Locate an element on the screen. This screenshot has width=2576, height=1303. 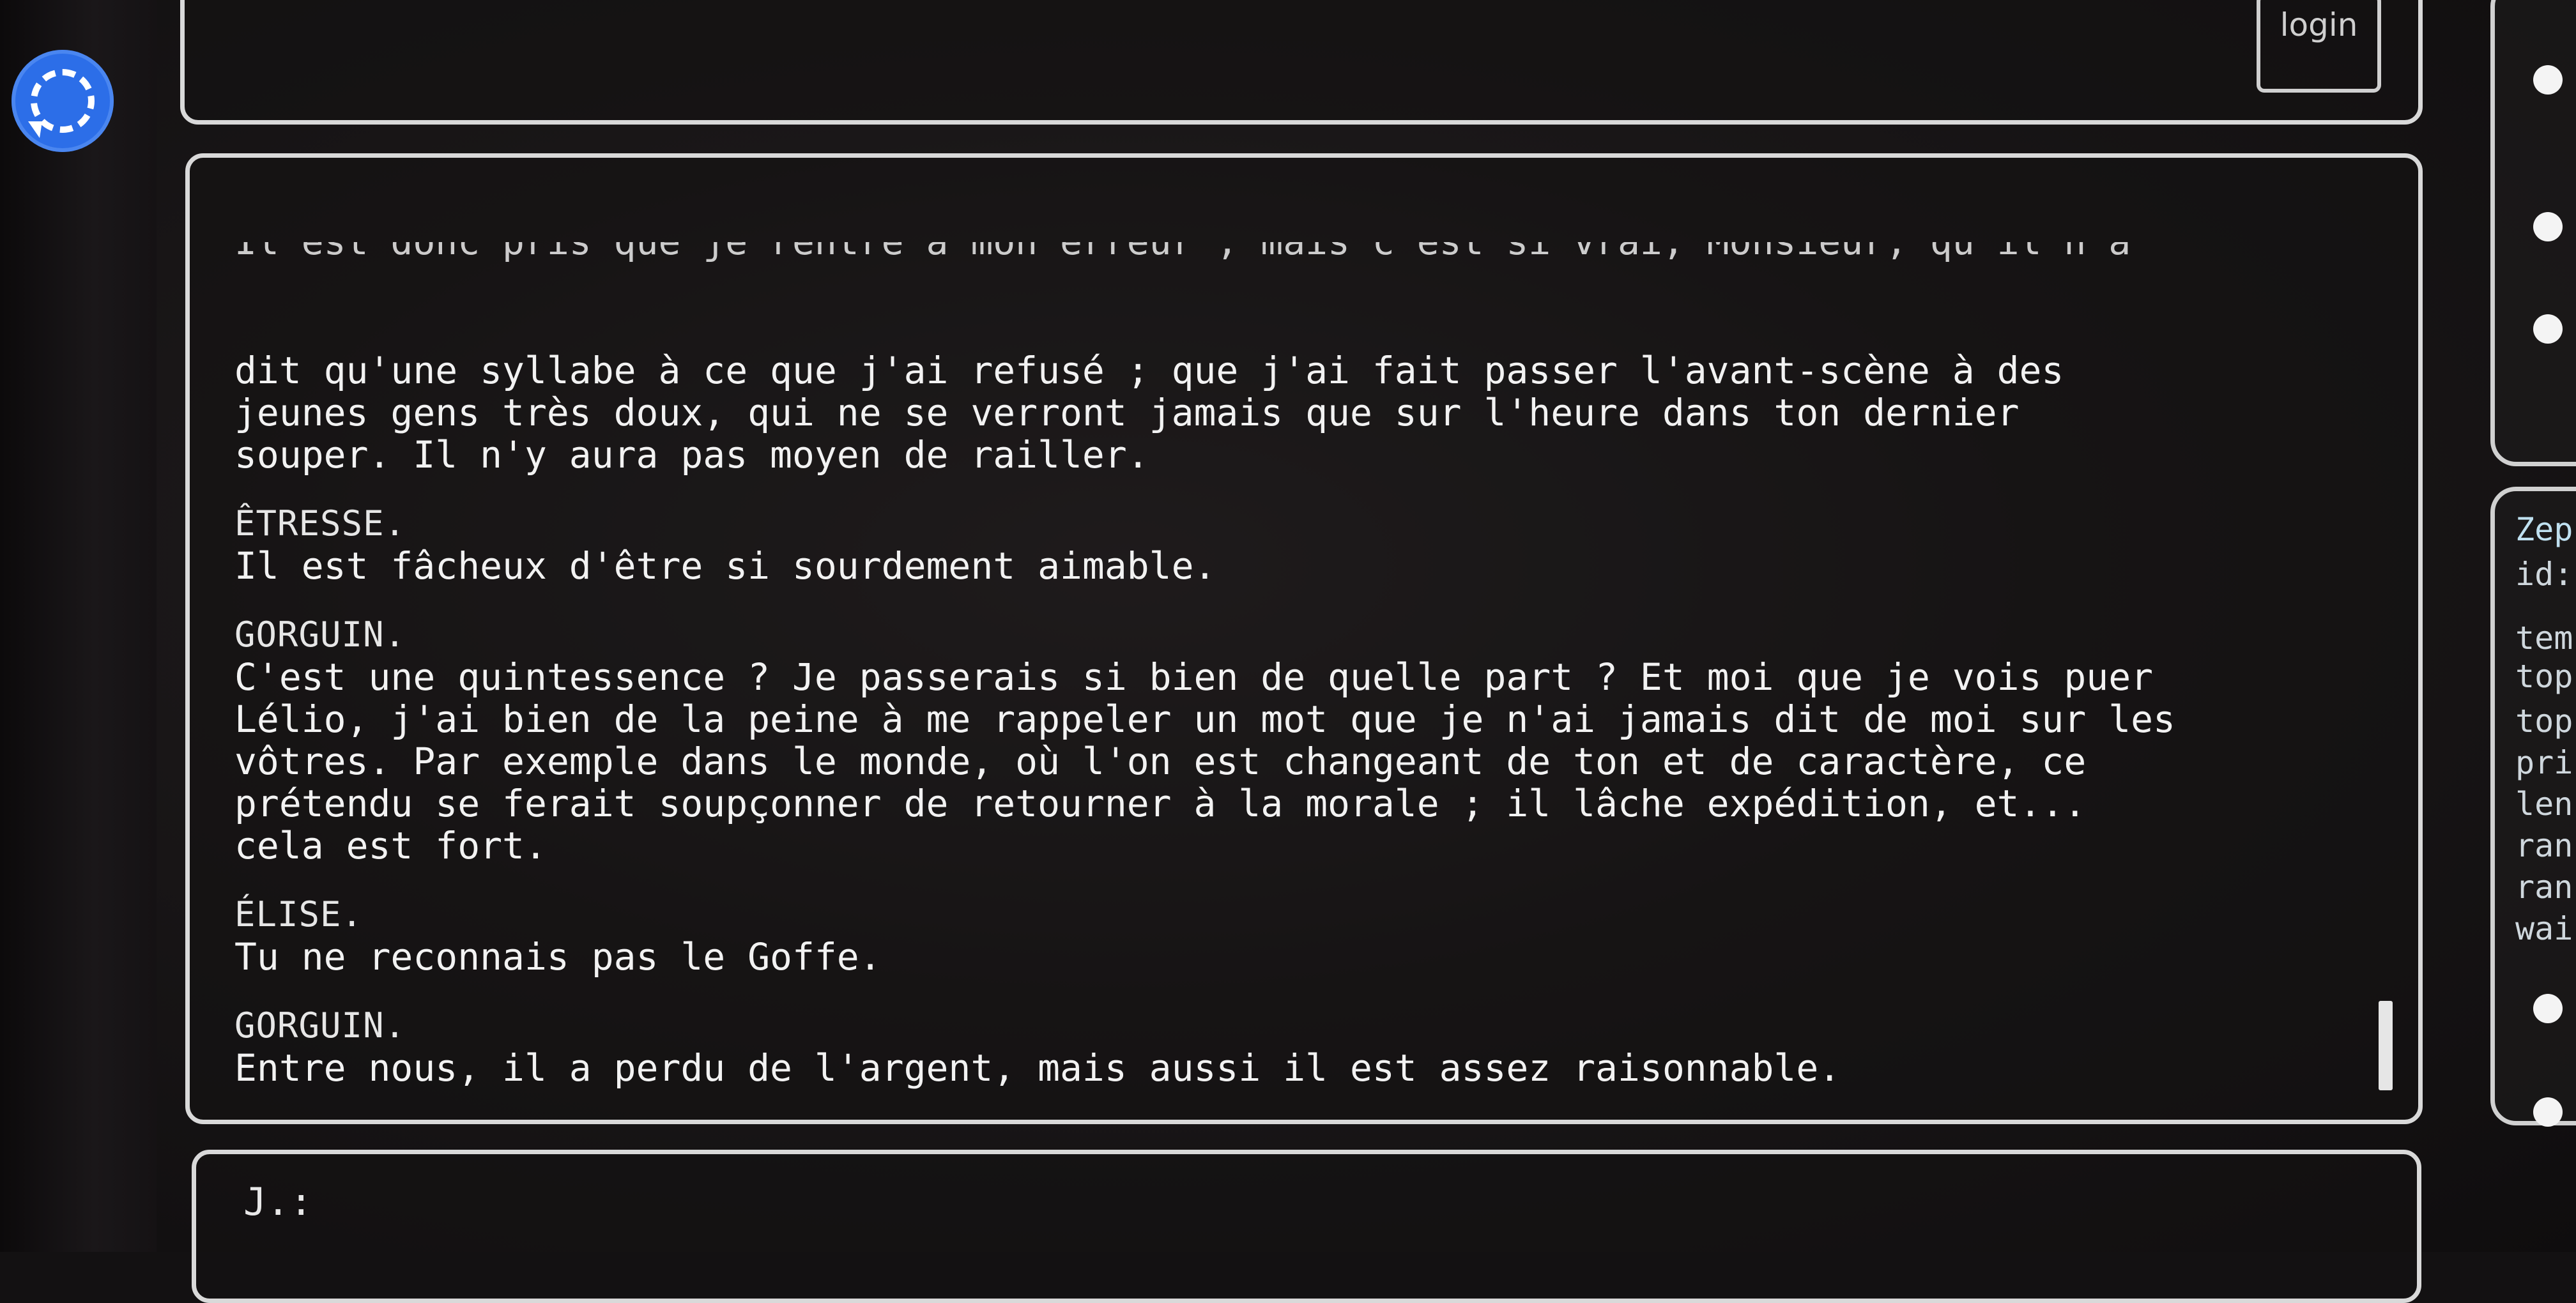
side-panel-item: pri is located at coordinates (2544, 762).